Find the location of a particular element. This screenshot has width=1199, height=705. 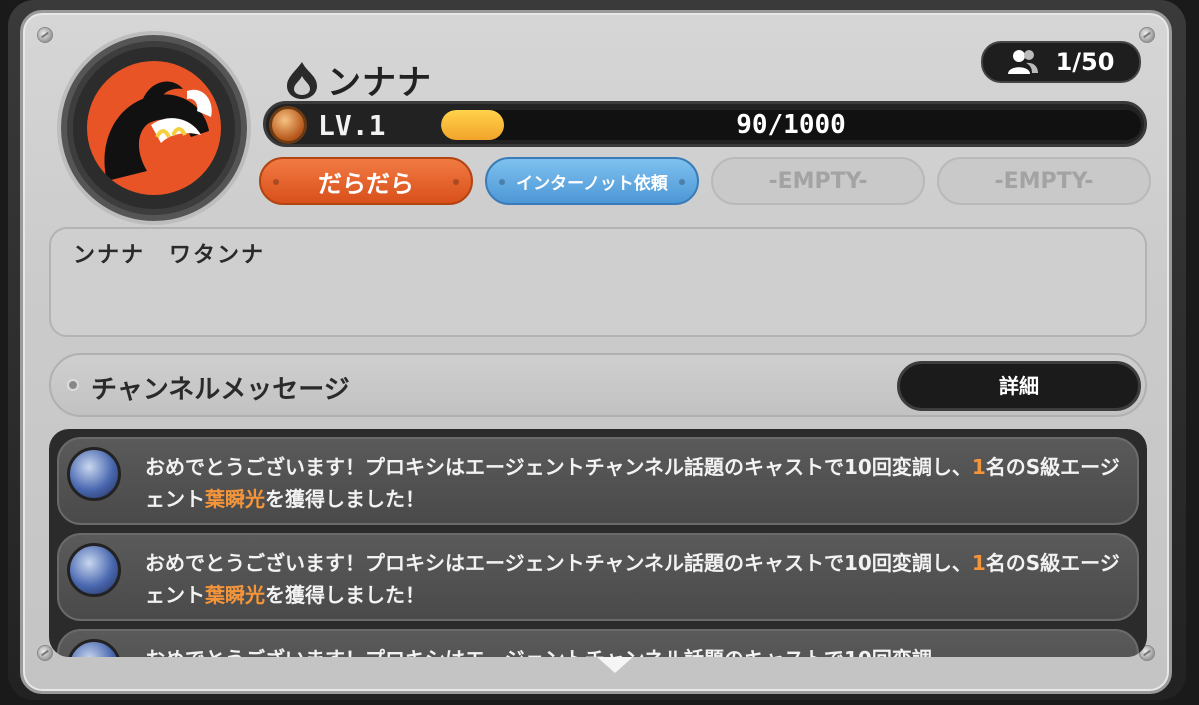

message-text: おめでとうございます！プロキシはエージェントチャンネル話題のキャストで10回変調 is located at coordinates (640, 650).